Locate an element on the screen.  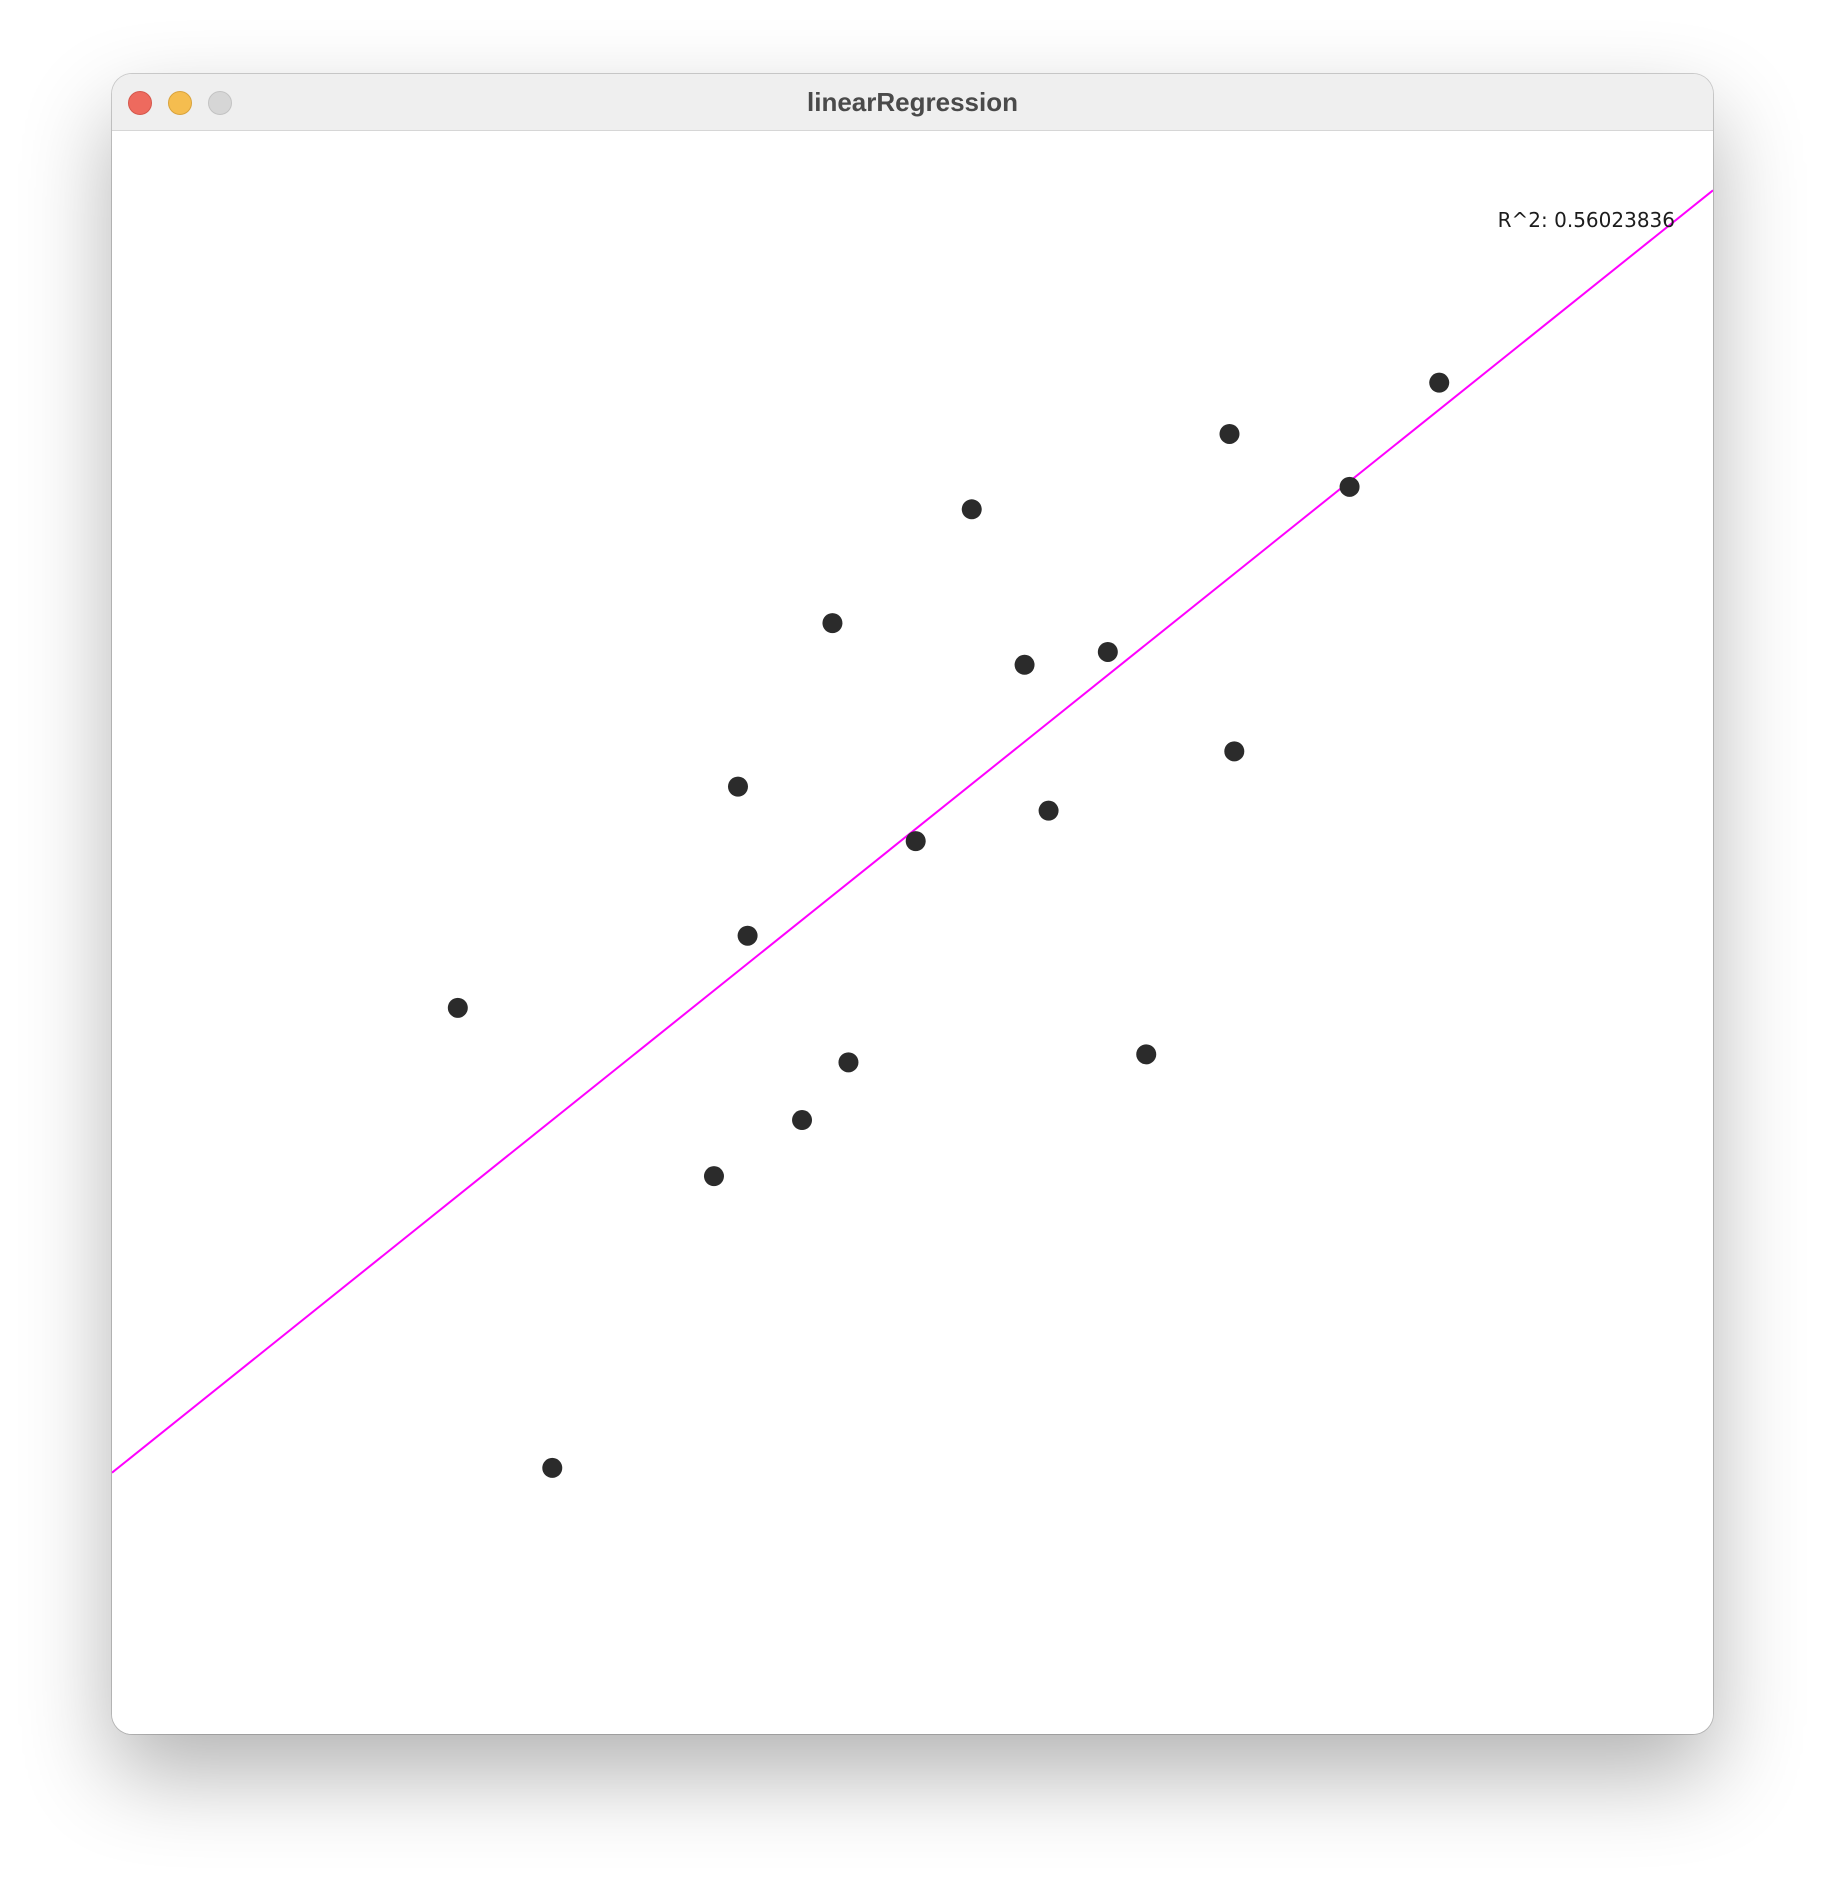
title-bar: linearRegression is located at coordinates (912, 102).